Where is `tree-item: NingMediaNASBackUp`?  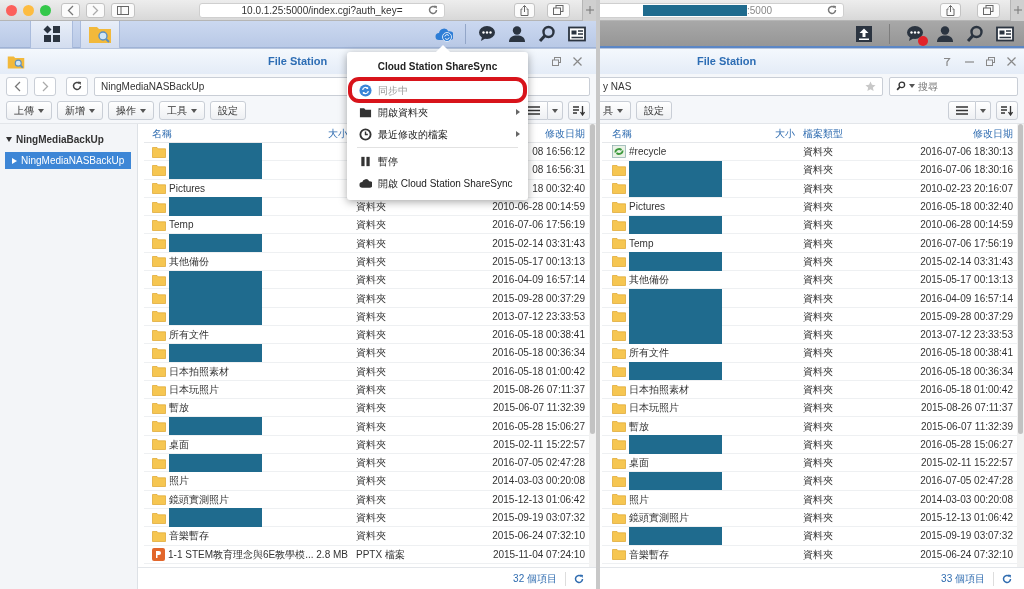 tree-item: NingMediaNASBackUp is located at coordinates (68, 160).